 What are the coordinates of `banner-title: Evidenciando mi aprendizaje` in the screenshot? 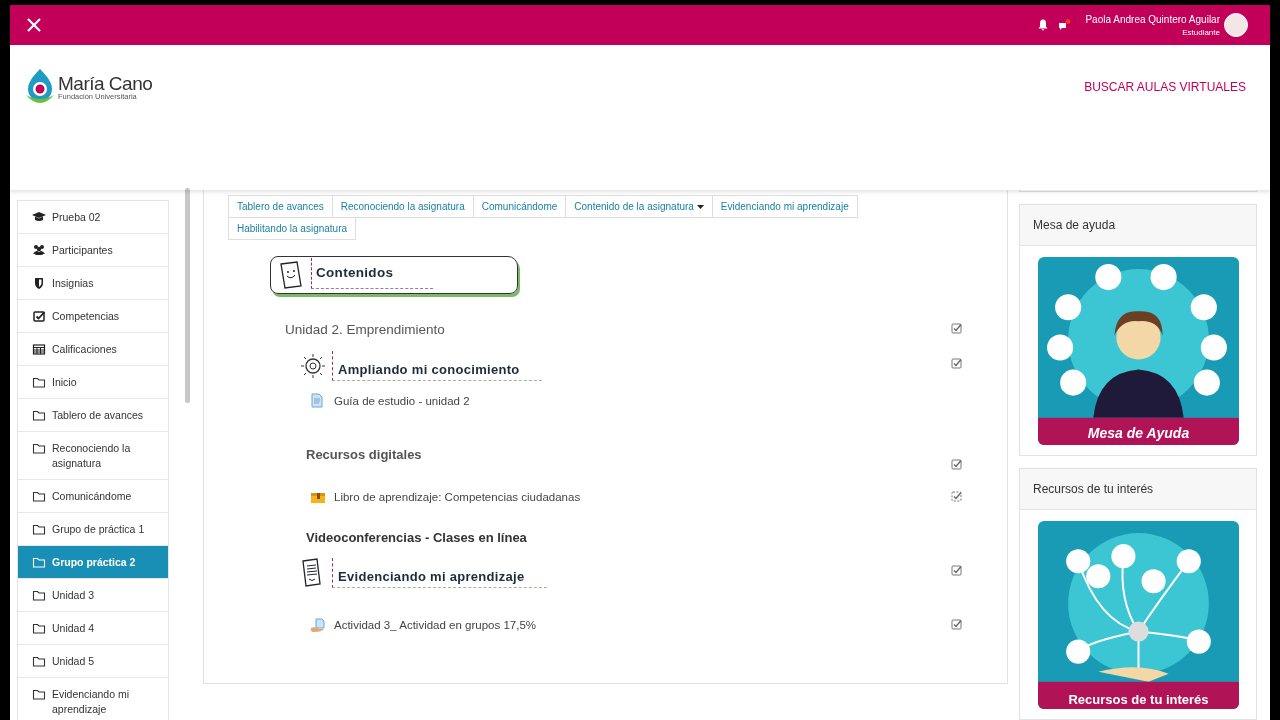 It's located at (431, 576).